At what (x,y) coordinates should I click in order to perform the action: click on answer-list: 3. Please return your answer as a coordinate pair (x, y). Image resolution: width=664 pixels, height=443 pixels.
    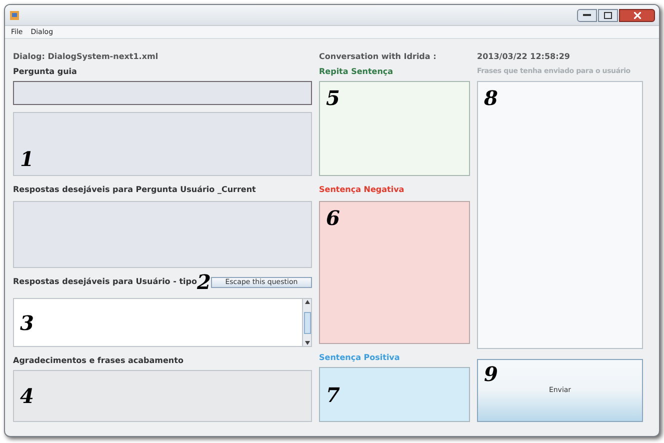
    Looking at the image, I should click on (162, 322).